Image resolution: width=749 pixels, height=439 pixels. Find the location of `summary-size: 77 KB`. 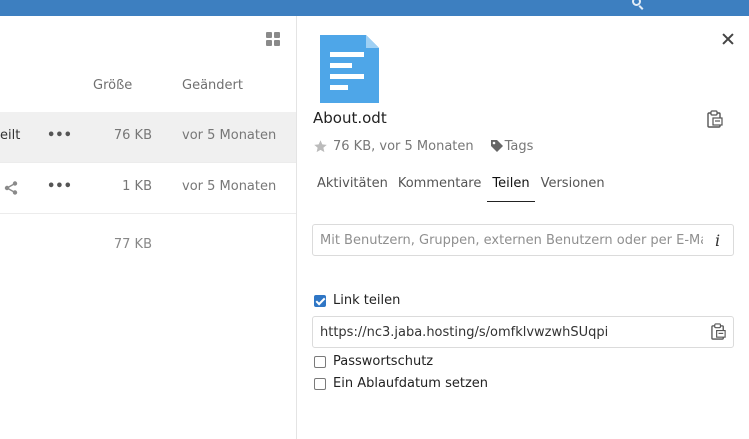

summary-size: 77 KB is located at coordinates (132, 244).